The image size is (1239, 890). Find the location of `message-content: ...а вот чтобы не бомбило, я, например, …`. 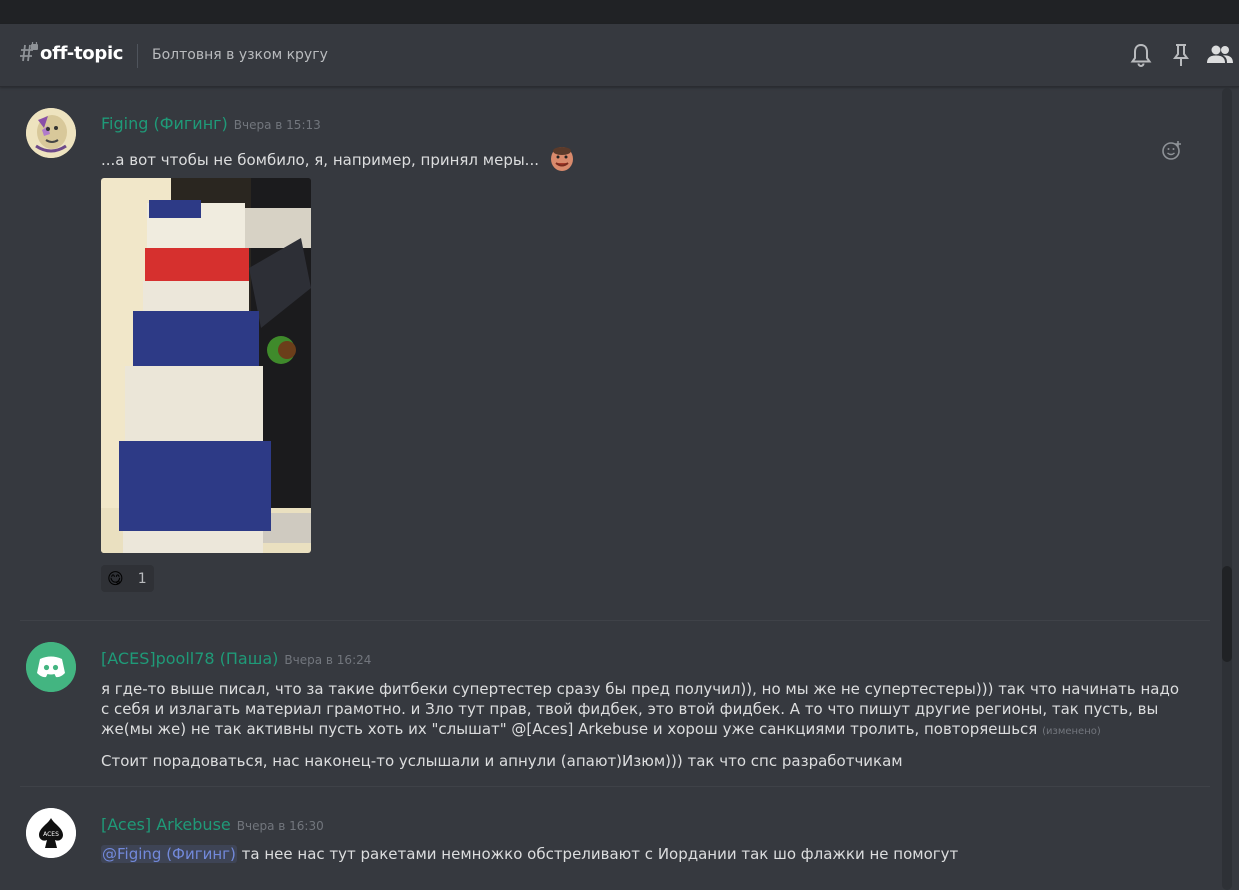

message-content: ...а вот чтобы не бомбило, я, например, … is located at coordinates (320, 160).